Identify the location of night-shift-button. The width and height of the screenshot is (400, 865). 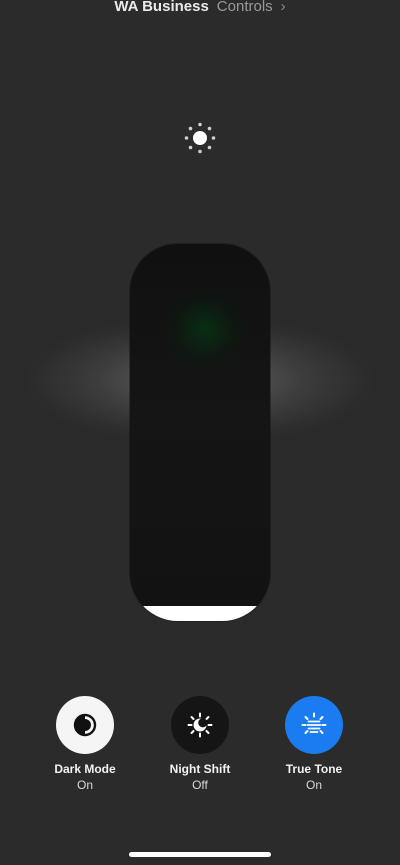
(200, 725).